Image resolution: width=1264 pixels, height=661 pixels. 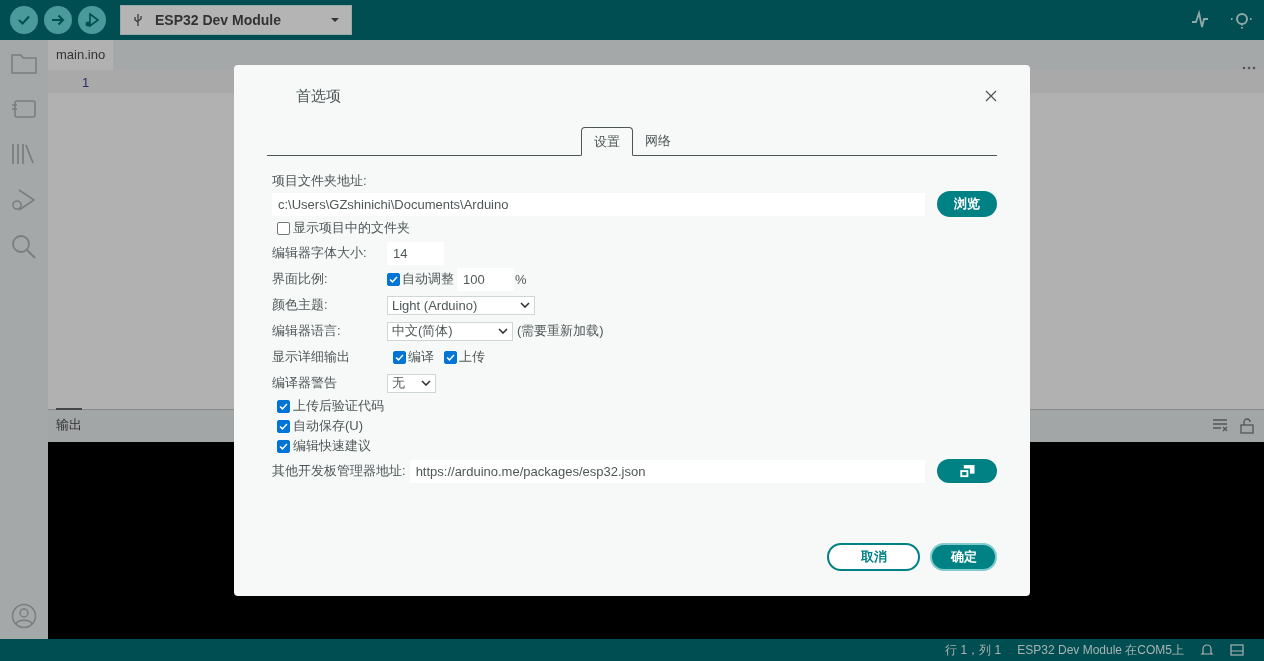 What do you see at coordinates (319, 180) in the screenshot?
I see `setting-label: 项目文件夹地址:` at bounding box center [319, 180].